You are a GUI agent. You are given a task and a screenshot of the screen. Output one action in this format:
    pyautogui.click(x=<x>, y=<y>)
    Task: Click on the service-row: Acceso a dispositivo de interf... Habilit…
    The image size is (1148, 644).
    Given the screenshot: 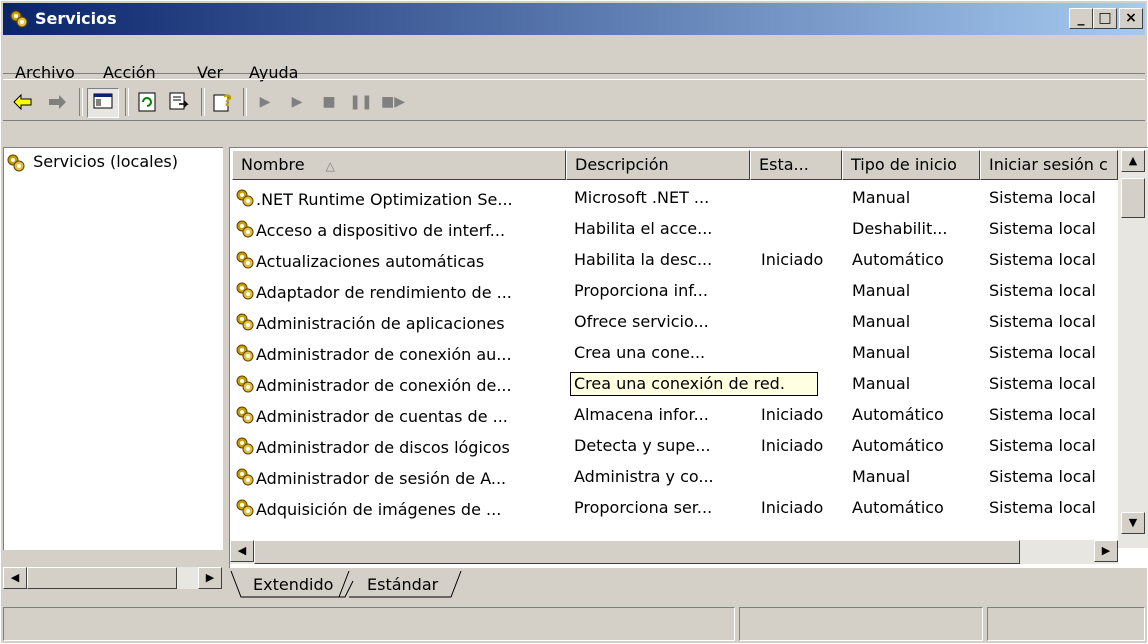 What is the action you would take?
    pyautogui.click(x=675, y=228)
    